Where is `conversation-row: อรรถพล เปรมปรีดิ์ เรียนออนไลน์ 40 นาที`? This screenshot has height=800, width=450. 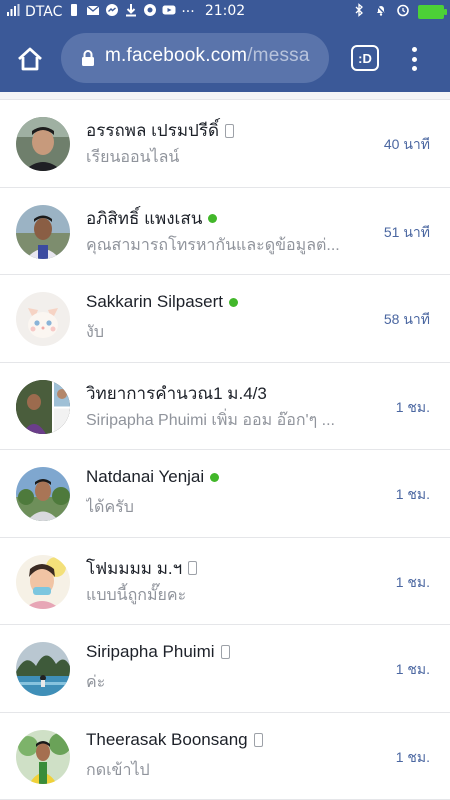 conversation-row: อรรถพล เปรมปรีดิ์ เรียนออนไลน์ 40 นาที is located at coordinates (225, 144).